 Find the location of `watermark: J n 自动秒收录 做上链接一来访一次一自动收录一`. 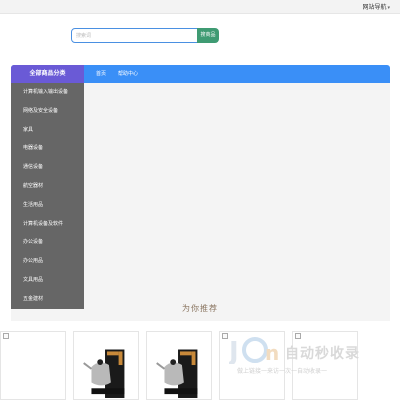

watermark: J n 自动秒收录 做上链接一来访一次一自动收录一 is located at coordinates (309, 359).